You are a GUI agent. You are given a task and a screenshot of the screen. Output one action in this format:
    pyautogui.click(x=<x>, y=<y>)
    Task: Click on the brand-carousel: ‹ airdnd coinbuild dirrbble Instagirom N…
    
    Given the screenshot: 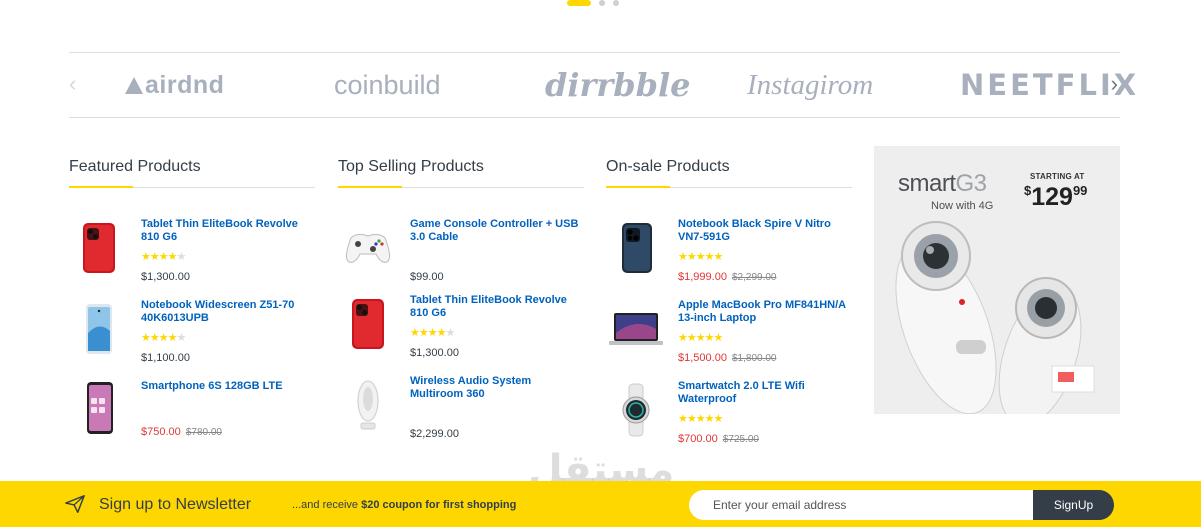 What is the action you would take?
    pyautogui.click(x=602, y=85)
    